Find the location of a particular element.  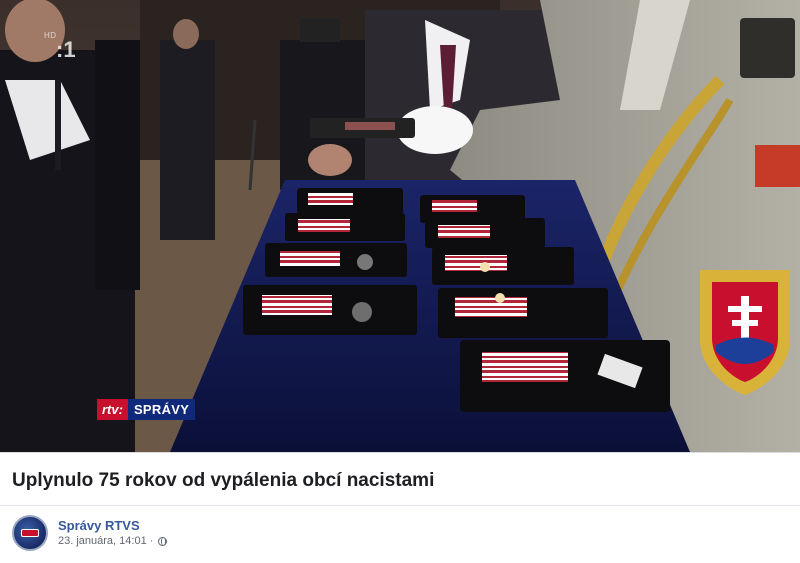

channel-badge: :1 is located at coordinates (66, 49).